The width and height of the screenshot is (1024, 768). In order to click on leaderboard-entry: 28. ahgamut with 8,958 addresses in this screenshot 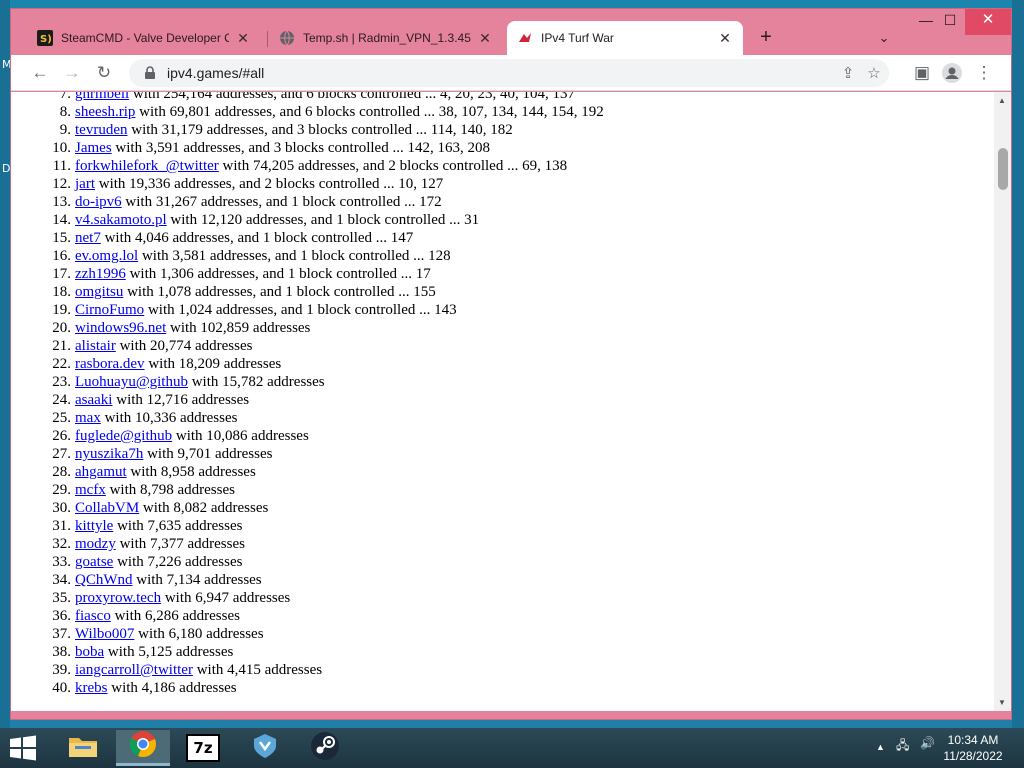, I will do `click(501, 472)`.